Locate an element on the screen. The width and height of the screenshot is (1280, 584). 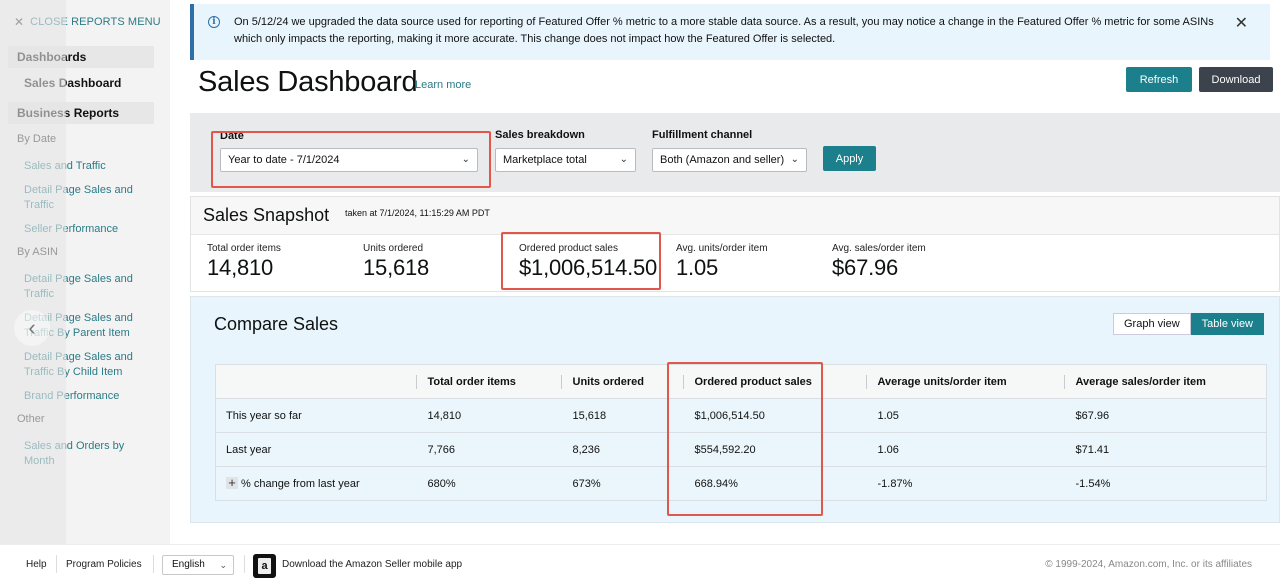
table-cell: 1.05 is located at coordinates (964, 415).